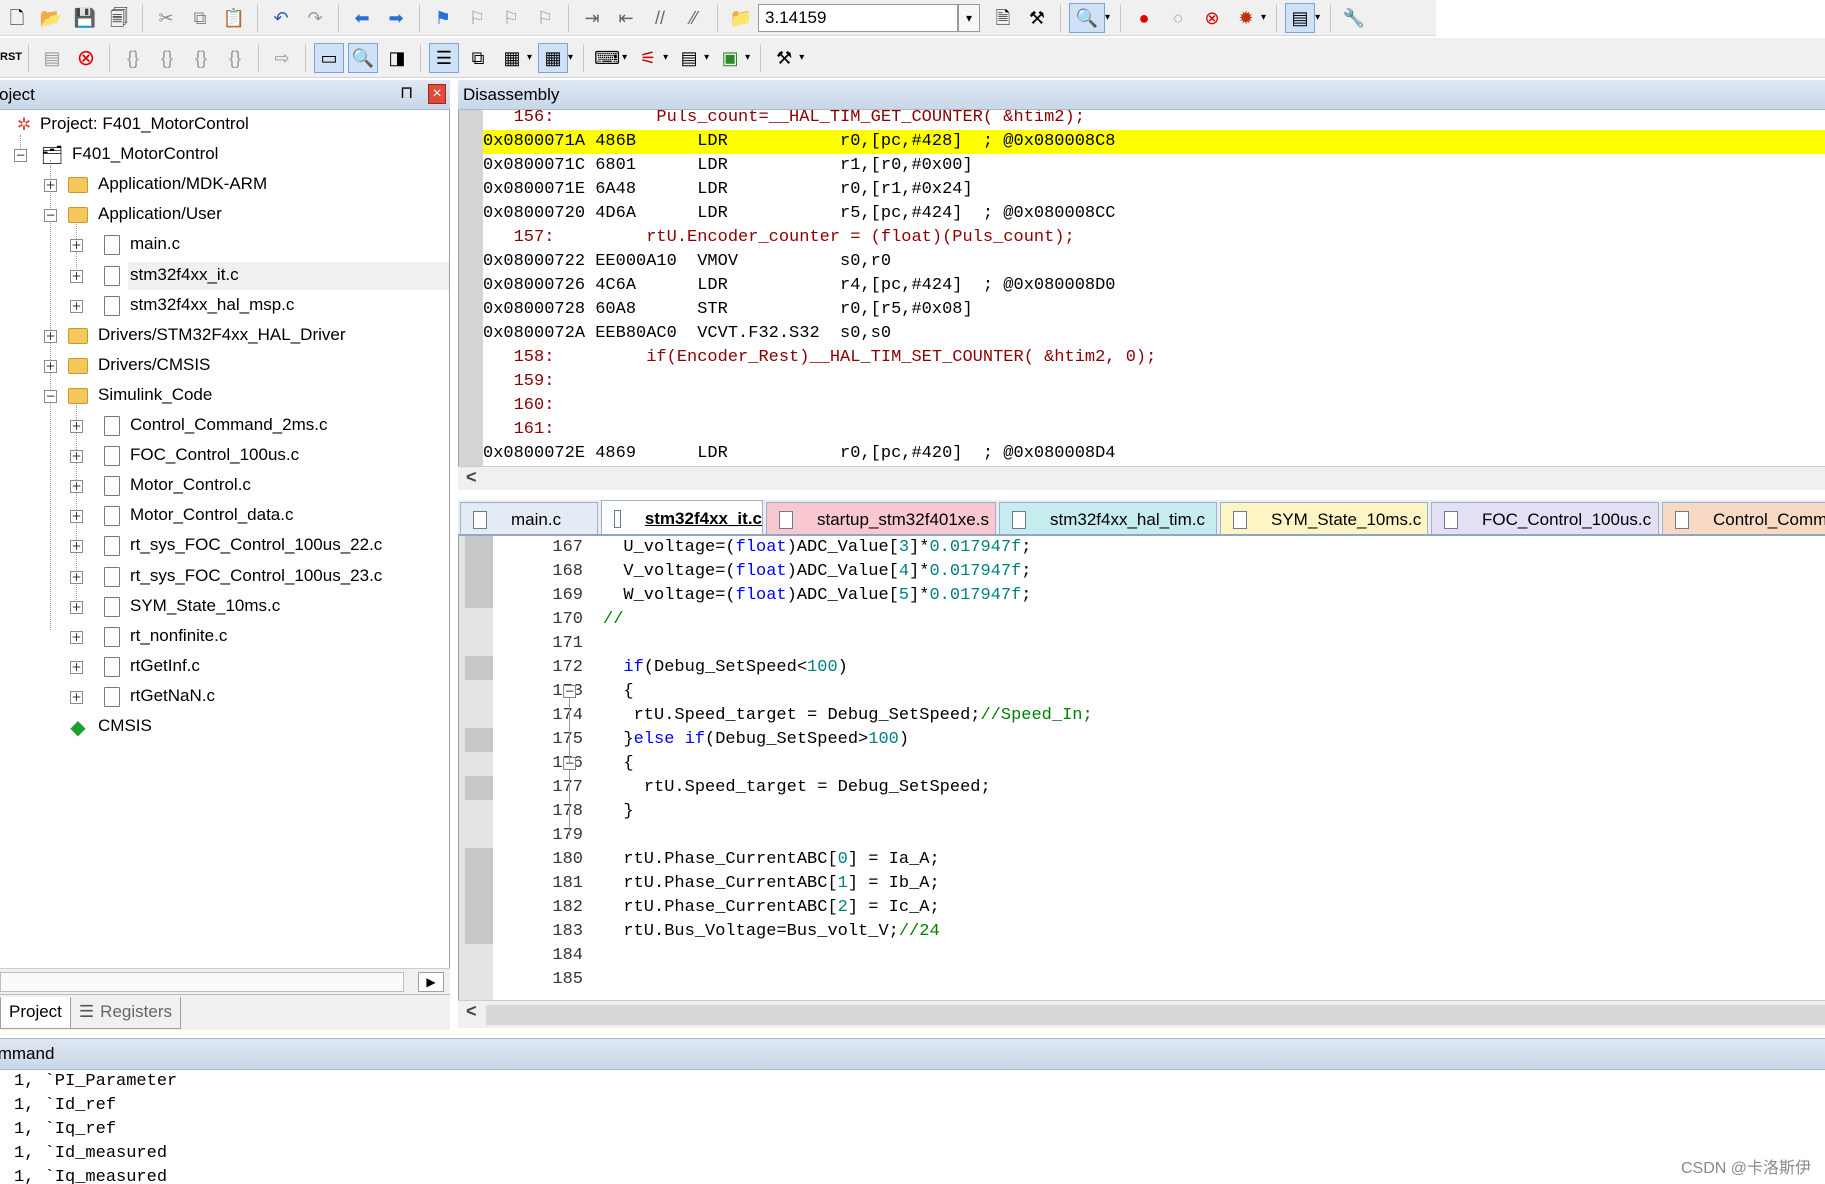 This screenshot has width=1825, height=1184. I want to click on paste-icon: 📋, so click(234, 18).